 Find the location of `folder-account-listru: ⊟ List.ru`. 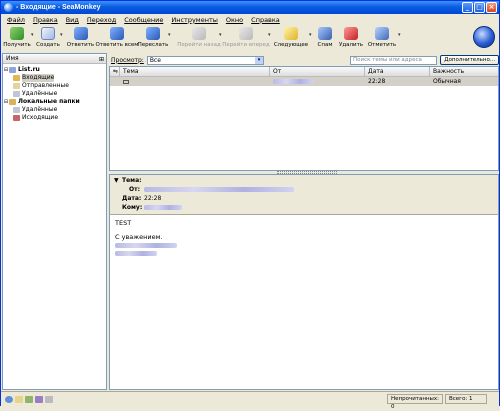

folder-account-listru: ⊟ List.ru is located at coordinates (54, 70).